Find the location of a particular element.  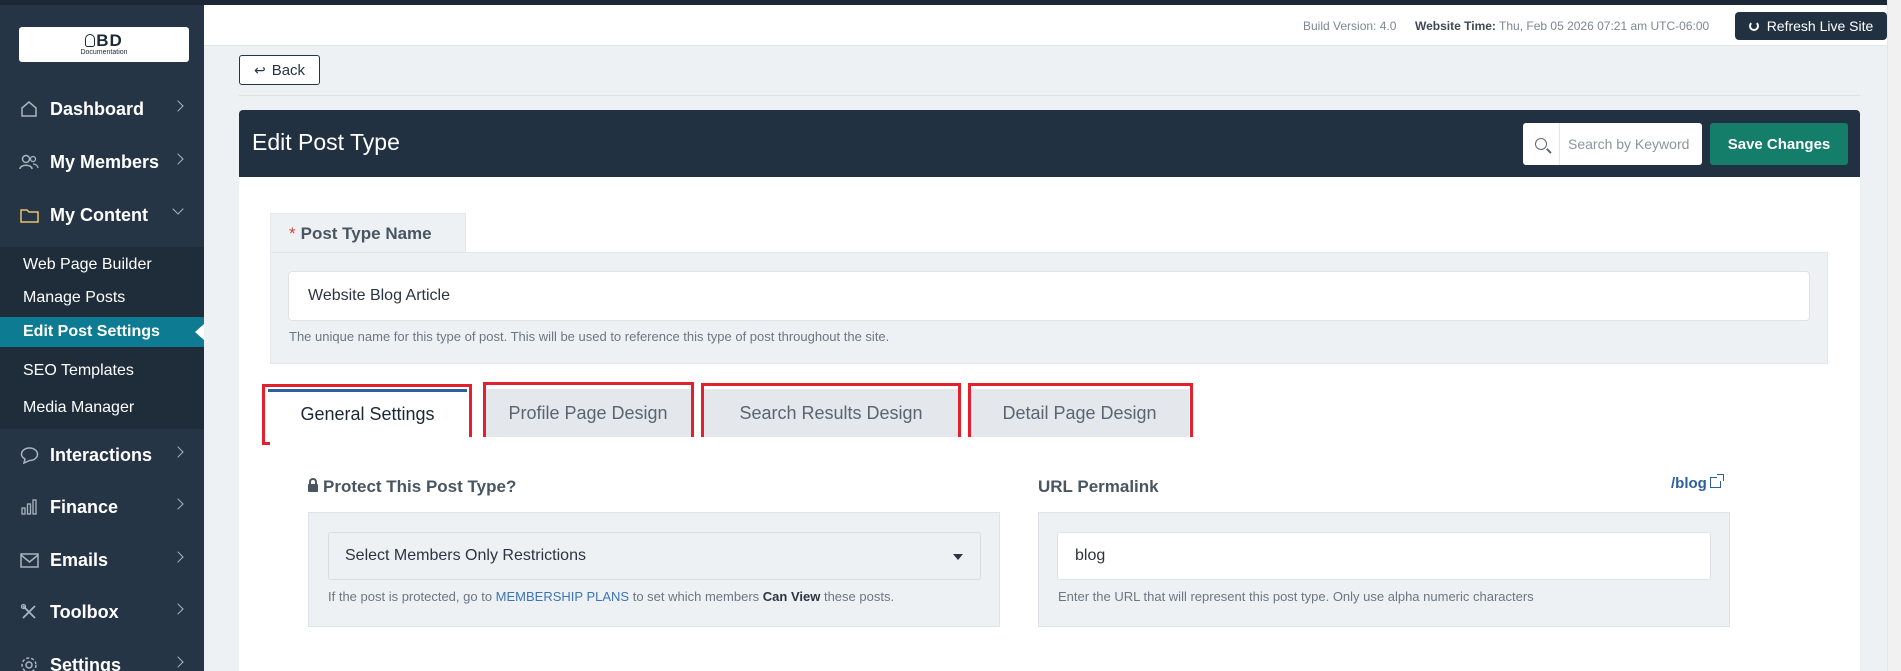

refresh-live-site-button: Refresh Live Site is located at coordinates (1811, 26).